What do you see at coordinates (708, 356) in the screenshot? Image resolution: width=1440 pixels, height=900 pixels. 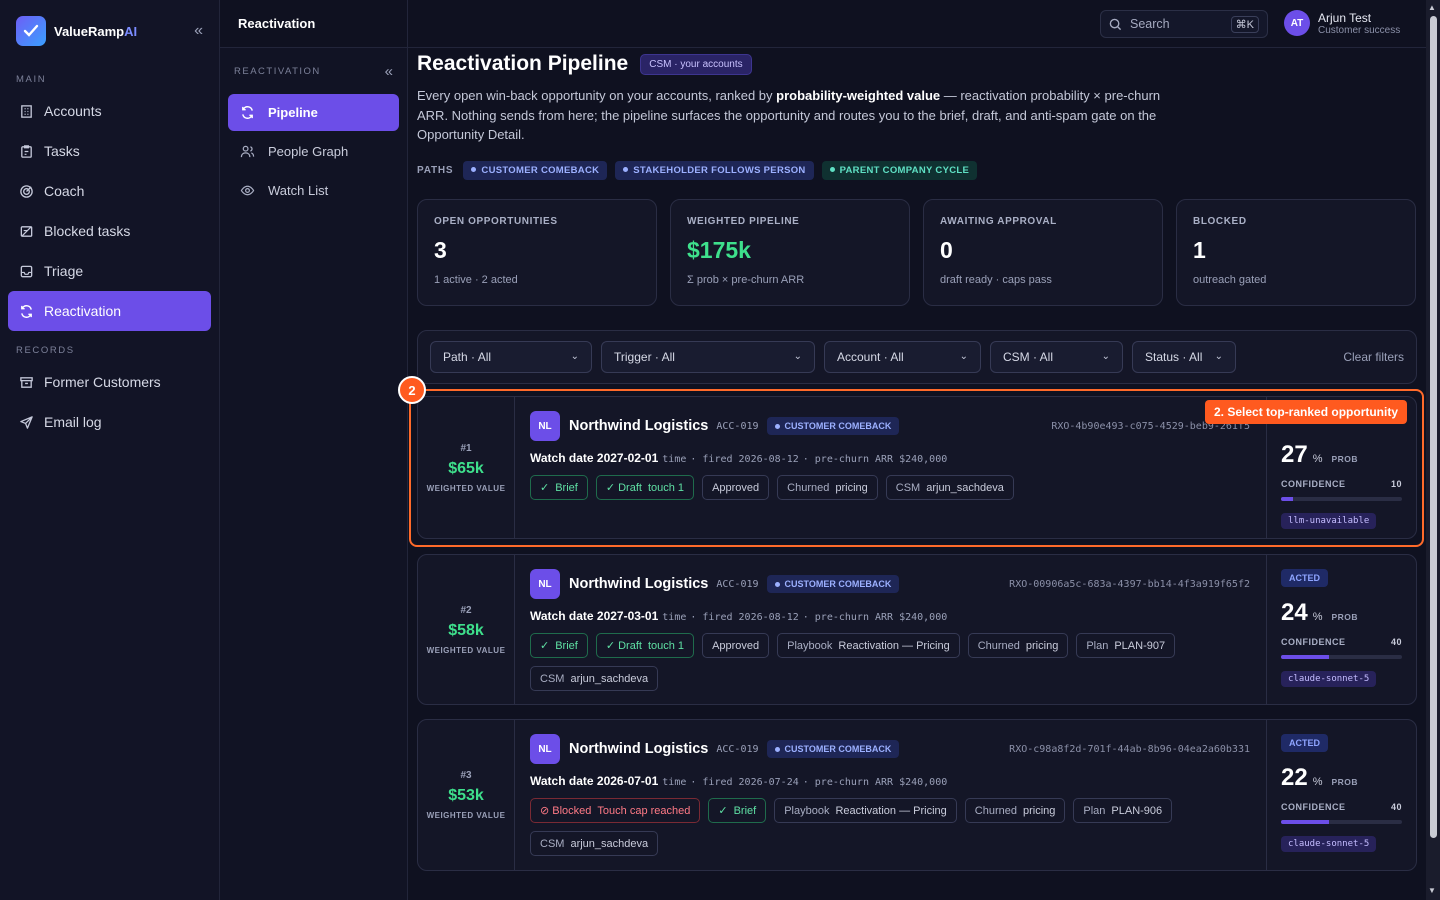 I see `trigger-filter-select: Trigger · All ⌄` at bounding box center [708, 356].